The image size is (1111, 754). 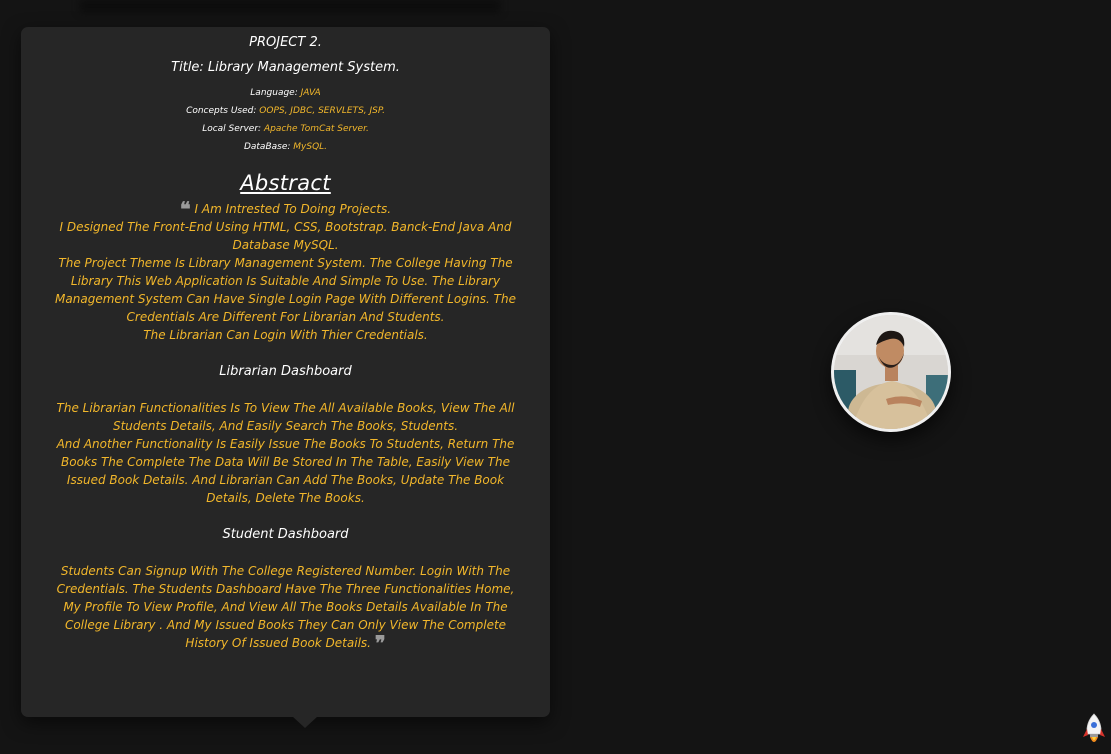 What do you see at coordinates (285, 371) in the screenshot?
I see `librarian-dashboard-title: Librarian Dashboard` at bounding box center [285, 371].